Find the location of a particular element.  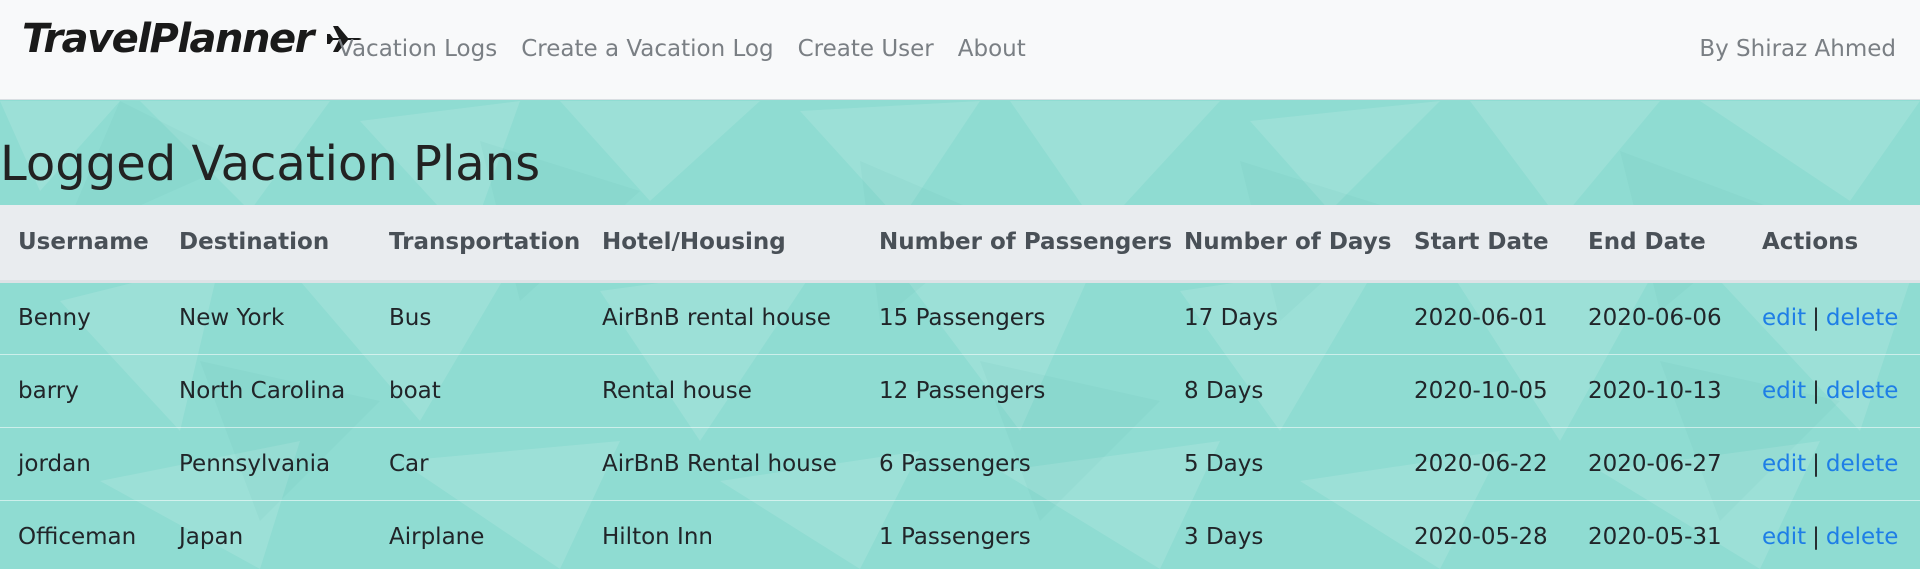

cell-username: Officeman is located at coordinates (80, 534).